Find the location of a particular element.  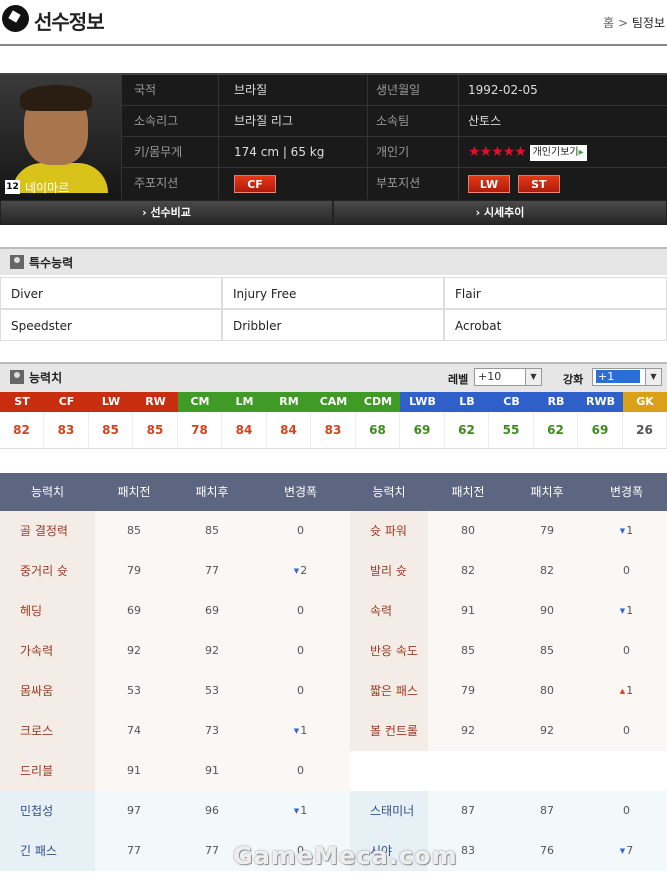

position-rating: 69 is located at coordinates (600, 430).